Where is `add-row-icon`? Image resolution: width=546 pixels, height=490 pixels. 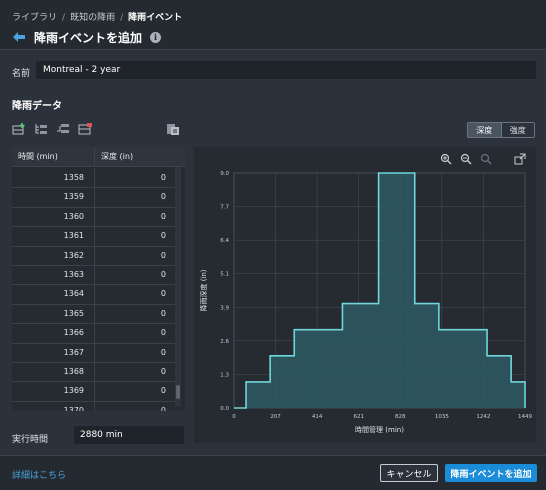
add-row-icon is located at coordinates (19, 129).